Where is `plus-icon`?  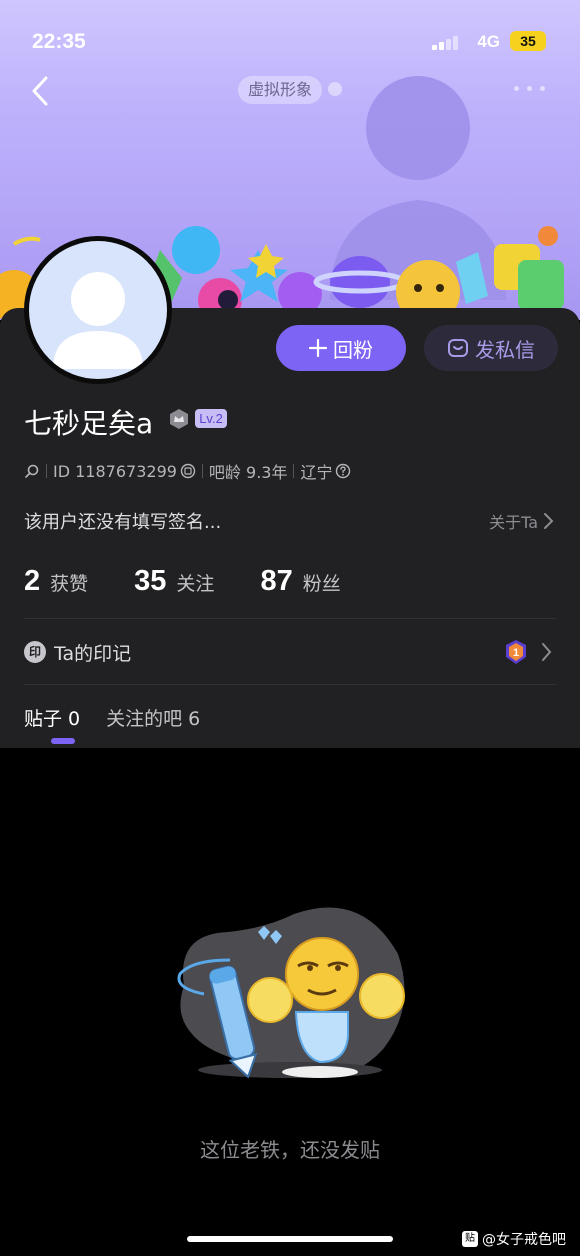
plus-icon is located at coordinates (318, 348).